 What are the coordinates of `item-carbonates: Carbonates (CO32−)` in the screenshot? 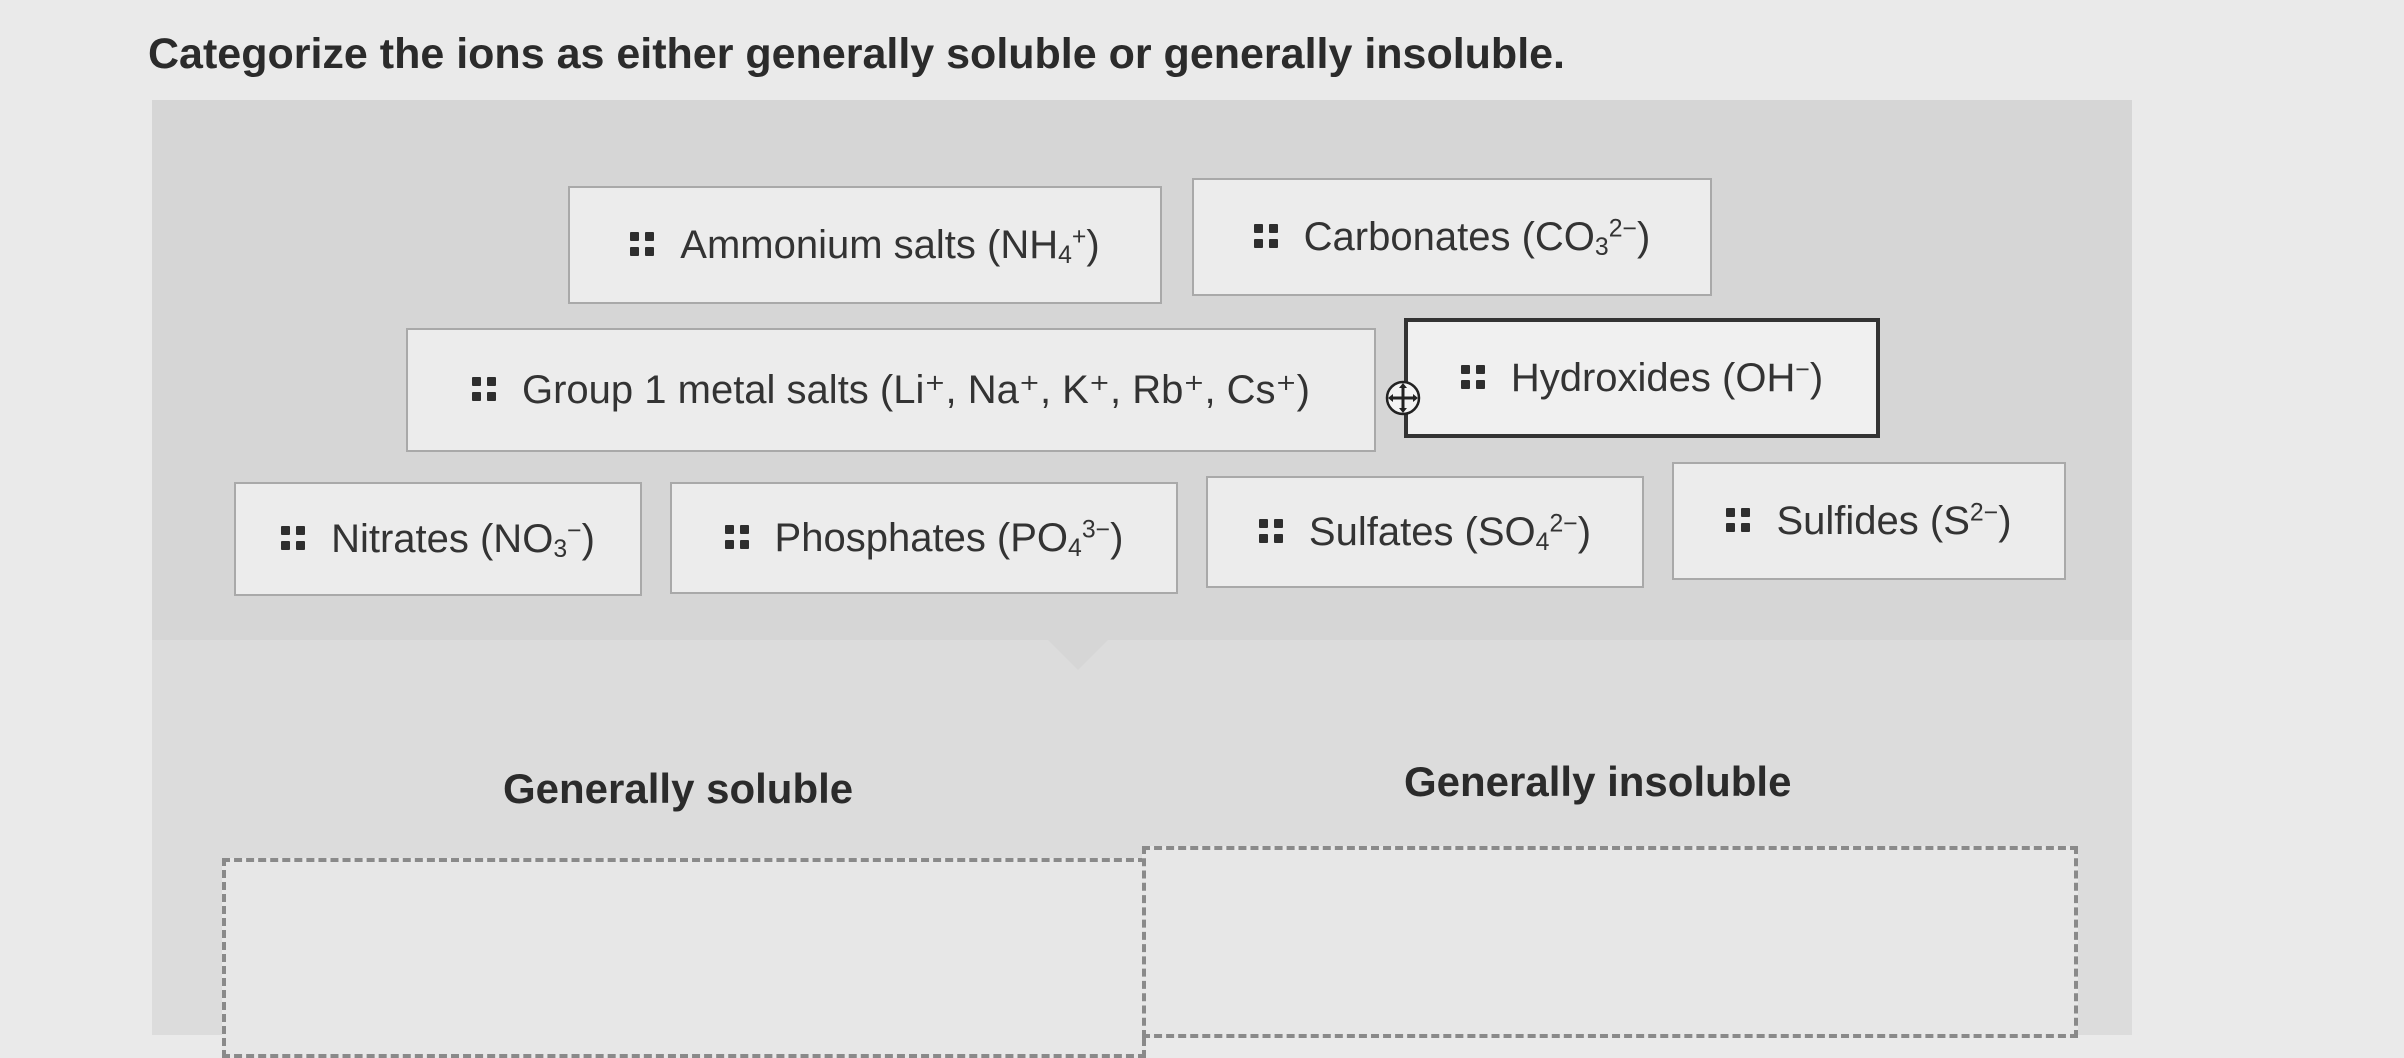 It's located at (1452, 237).